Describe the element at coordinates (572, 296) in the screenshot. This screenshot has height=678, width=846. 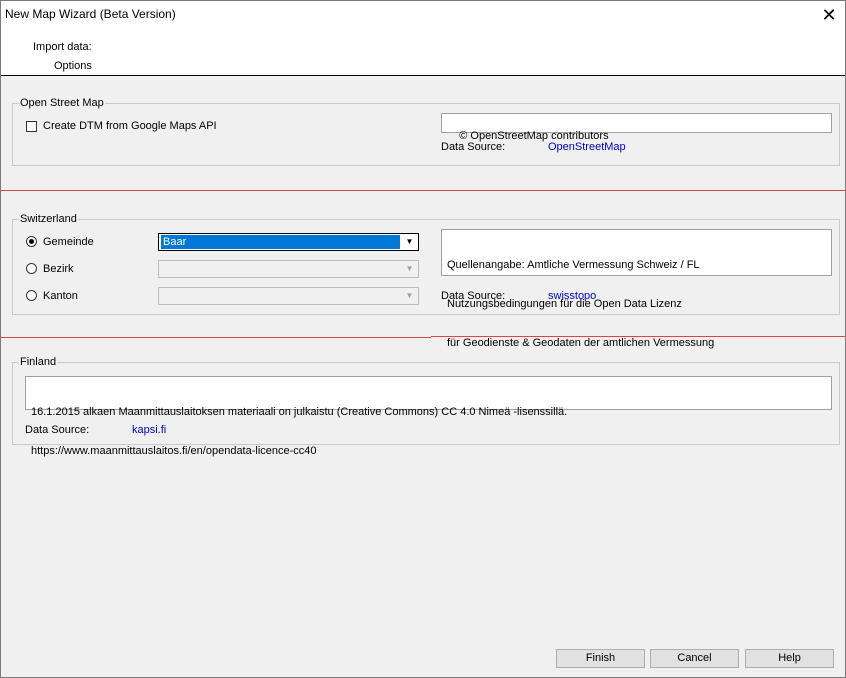
I see `switzerland-source-link: swisstopo` at that location.